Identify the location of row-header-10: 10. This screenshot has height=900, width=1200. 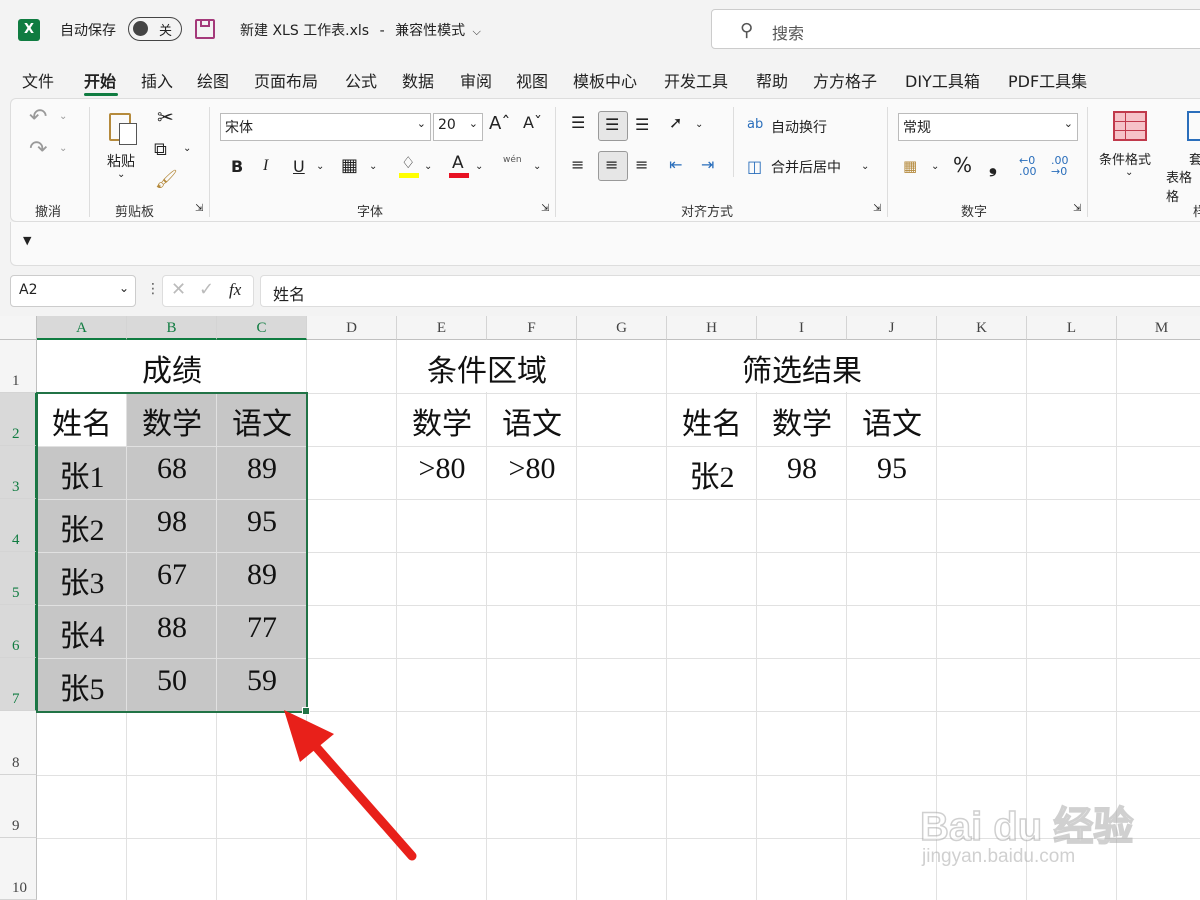
(18, 869).